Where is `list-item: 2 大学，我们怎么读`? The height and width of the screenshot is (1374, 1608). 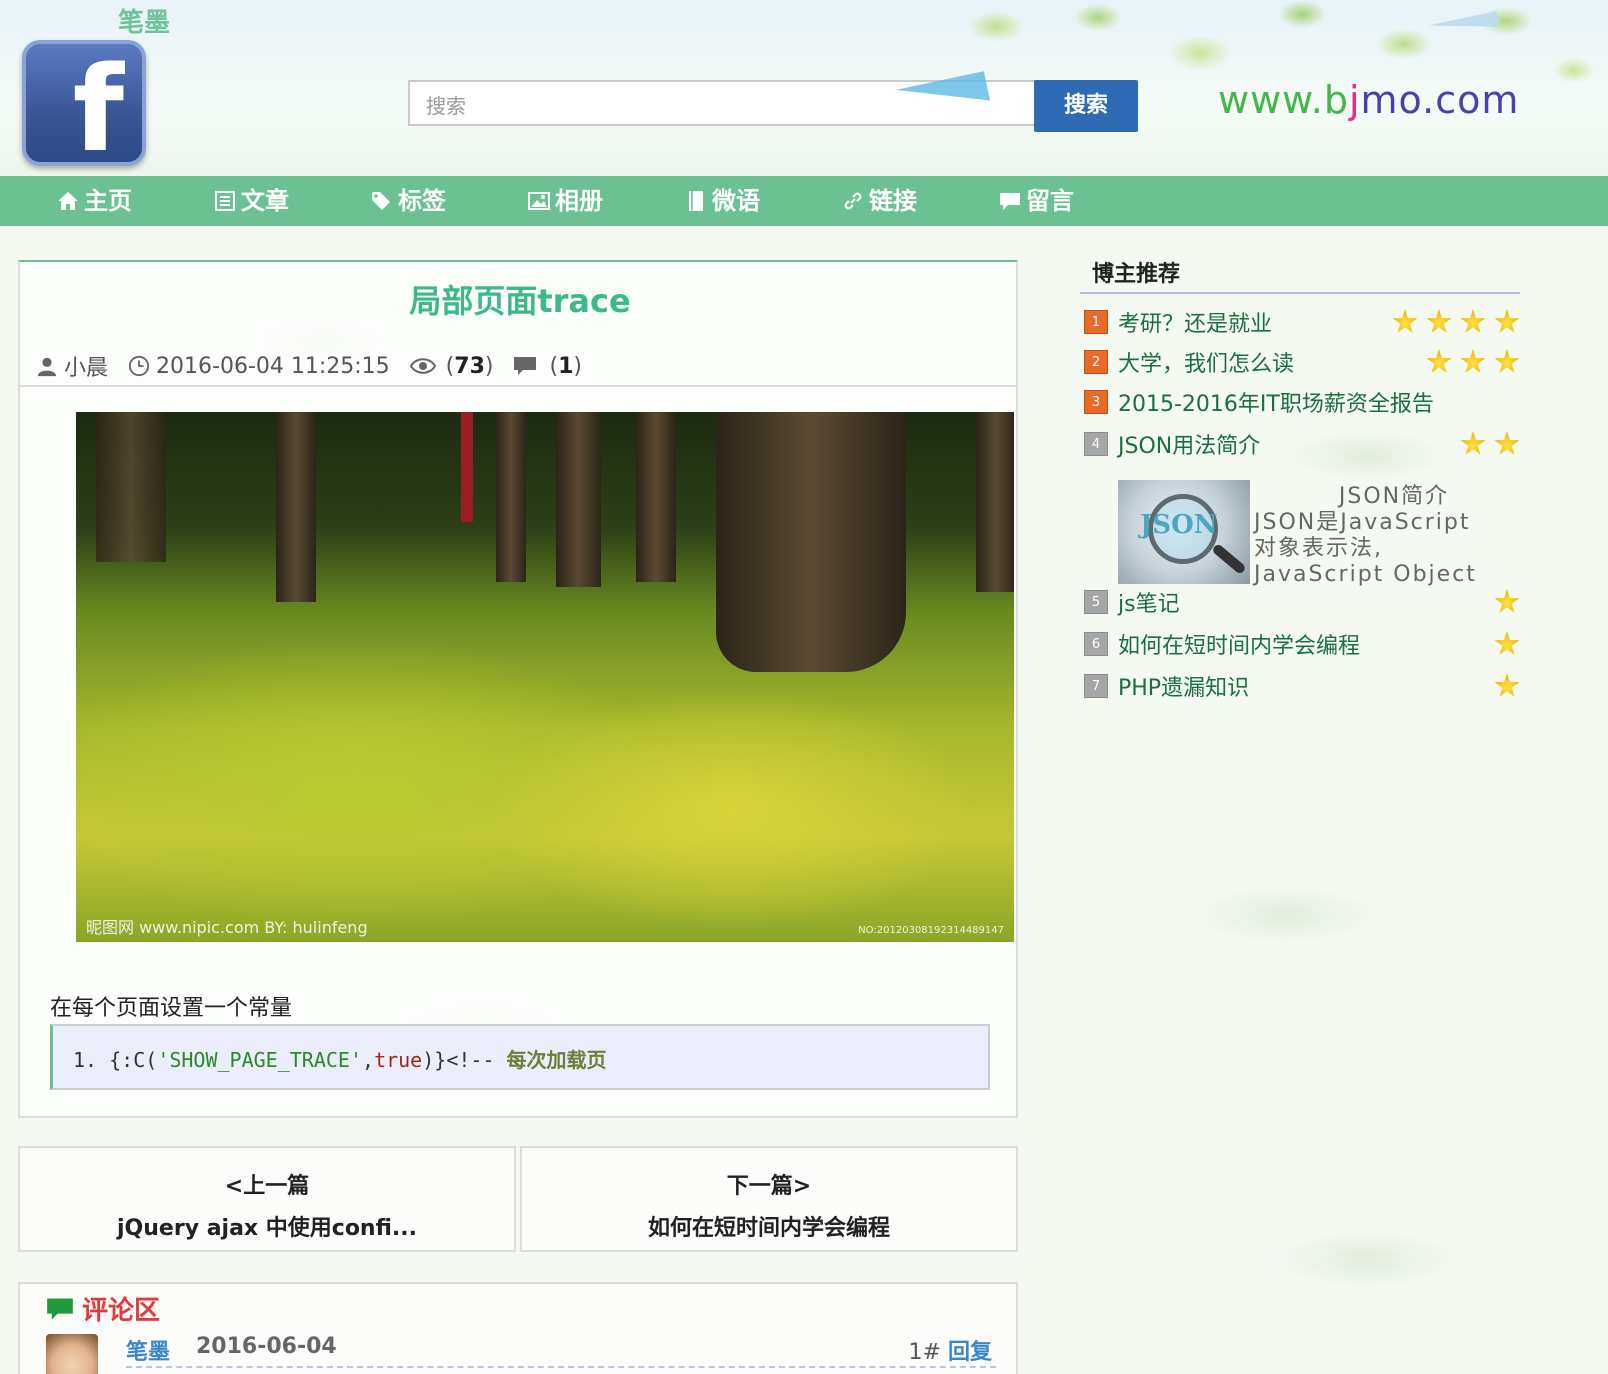 list-item: 2 大学，我们怎么读 is located at coordinates (1300, 362).